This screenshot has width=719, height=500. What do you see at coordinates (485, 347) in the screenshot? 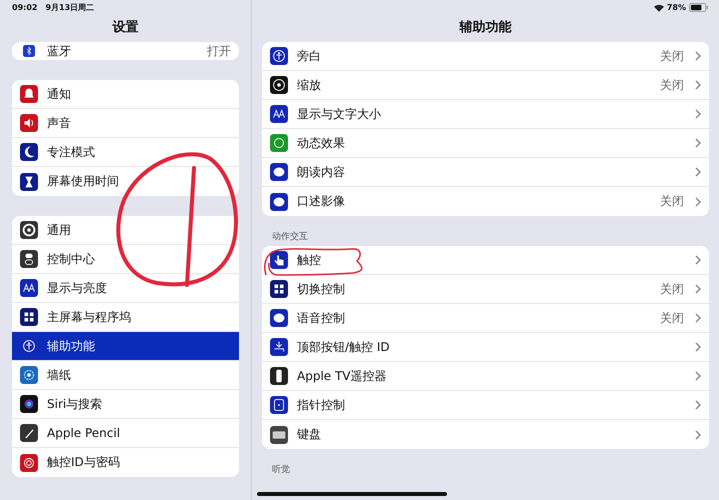
I see `settings-row: 顶部按钮/触控 ID` at bounding box center [485, 347].